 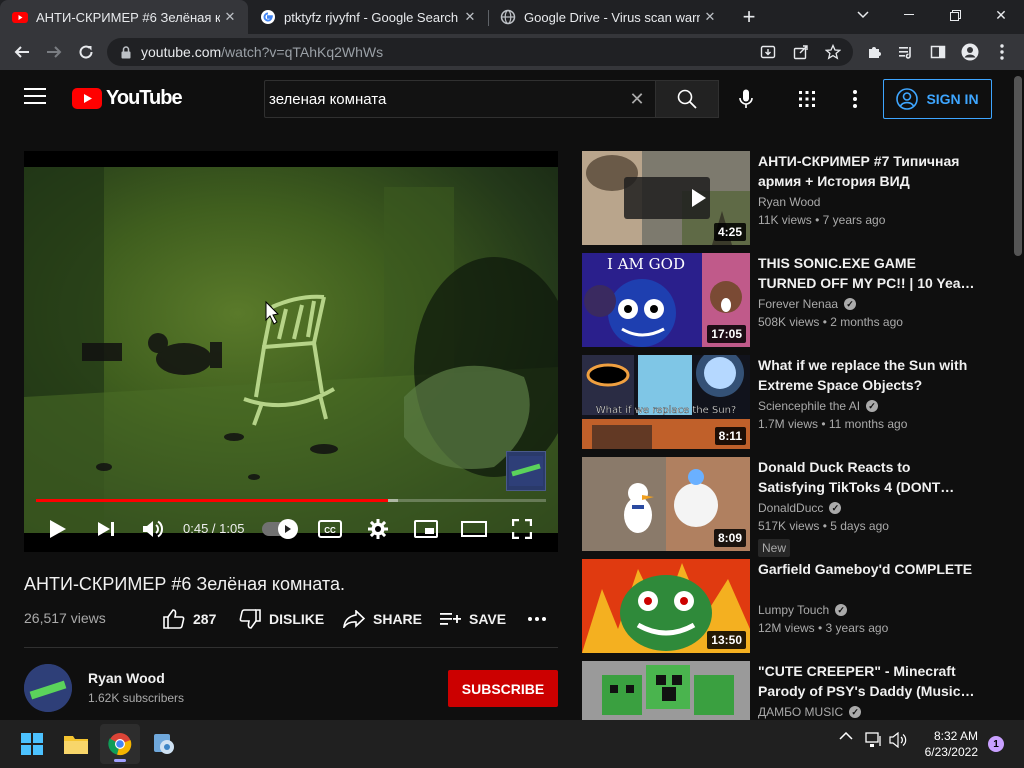 What do you see at coordinates (153, 529) in the screenshot?
I see `volume-icon` at bounding box center [153, 529].